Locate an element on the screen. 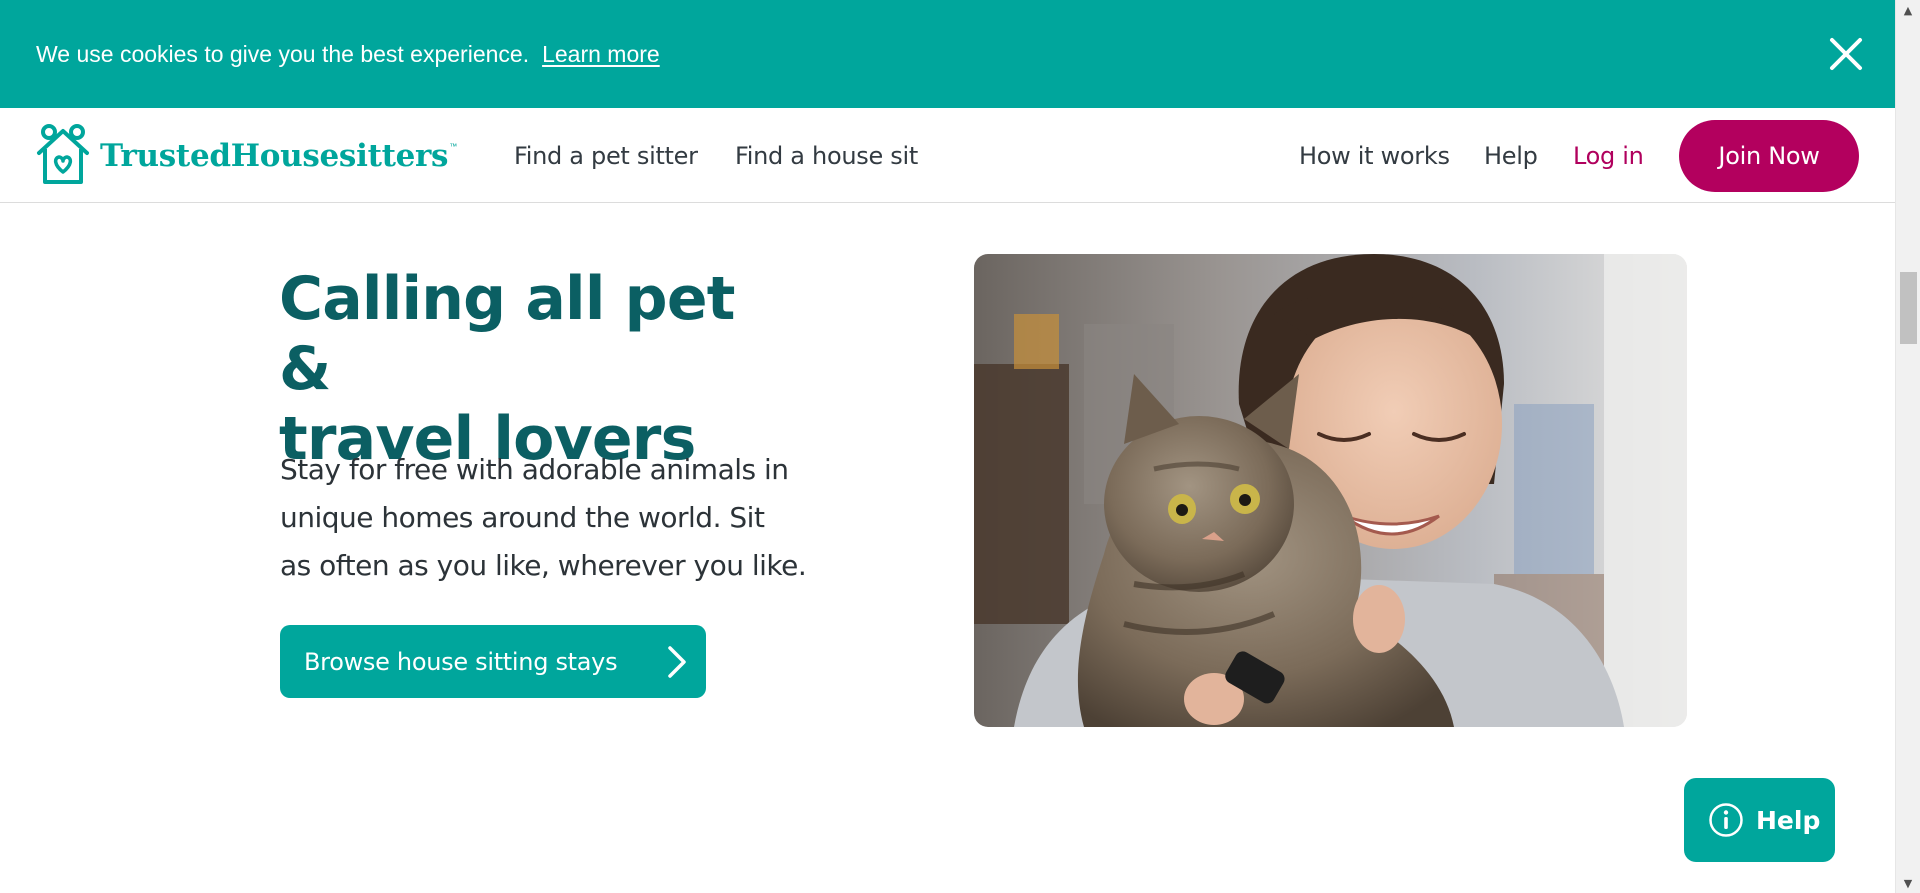 This screenshot has width=1920, height=893. logo-trademark: ™ is located at coordinates (453, 146).